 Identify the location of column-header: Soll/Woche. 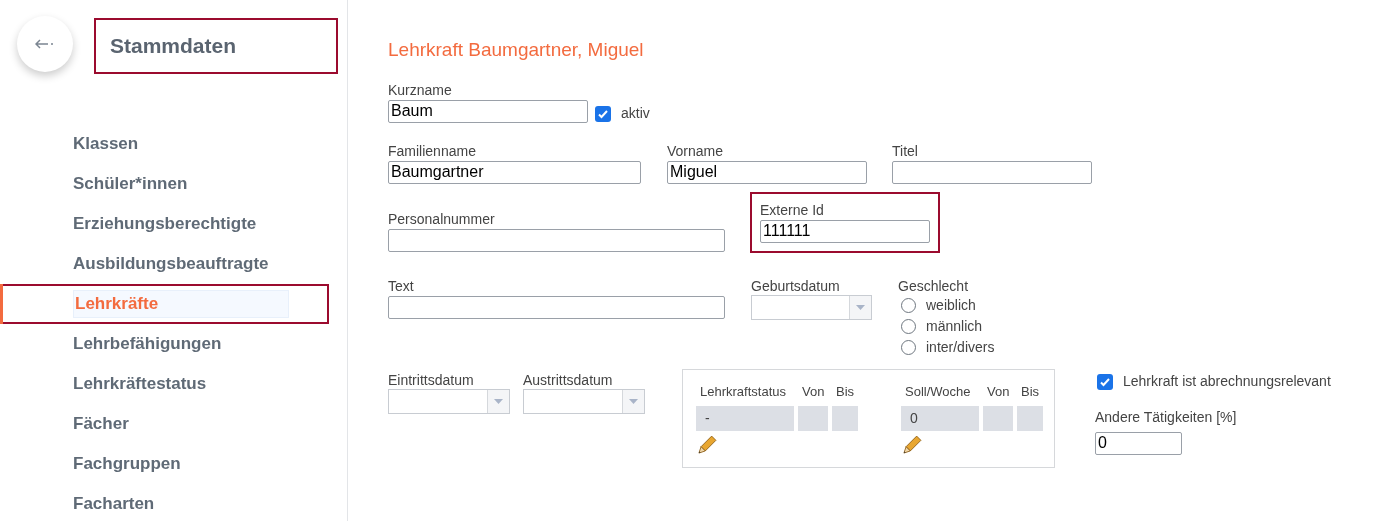
(938, 392).